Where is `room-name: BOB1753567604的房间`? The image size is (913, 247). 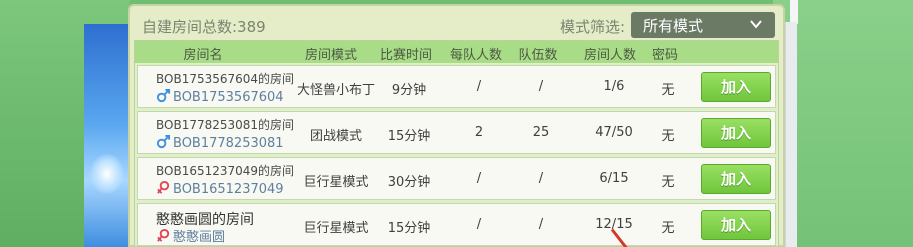
room-name: BOB1753567604的房间 is located at coordinates (225, 79).